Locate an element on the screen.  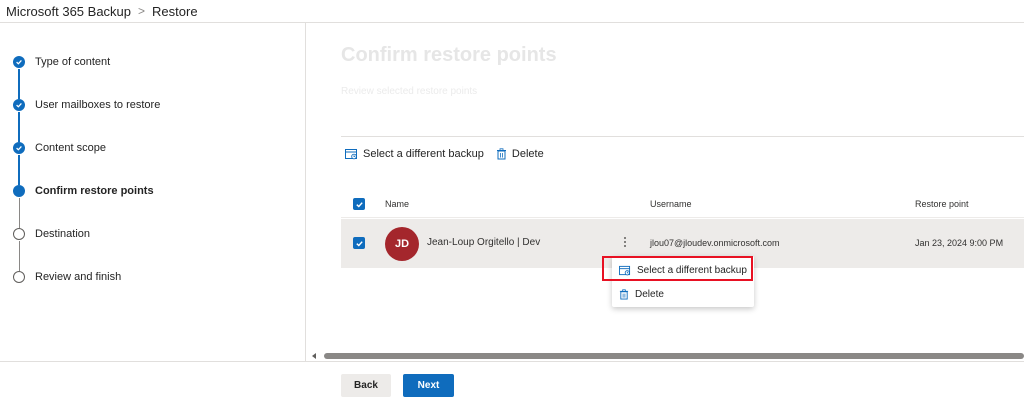
select-different-backup-label: Select a different backup is located at coordinates (423, 154).